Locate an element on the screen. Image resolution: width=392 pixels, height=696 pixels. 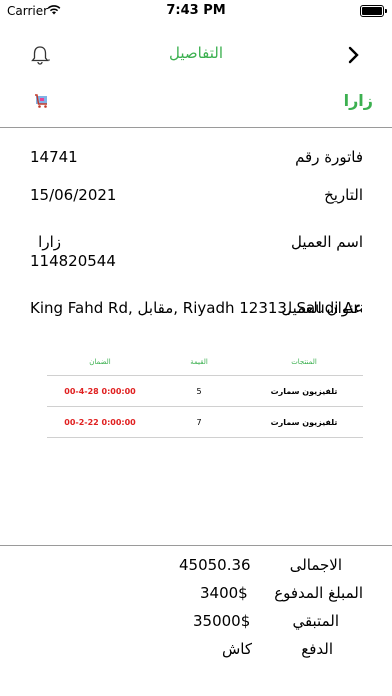
status-time: 7:43 PM is located at coordinates (196, 10).